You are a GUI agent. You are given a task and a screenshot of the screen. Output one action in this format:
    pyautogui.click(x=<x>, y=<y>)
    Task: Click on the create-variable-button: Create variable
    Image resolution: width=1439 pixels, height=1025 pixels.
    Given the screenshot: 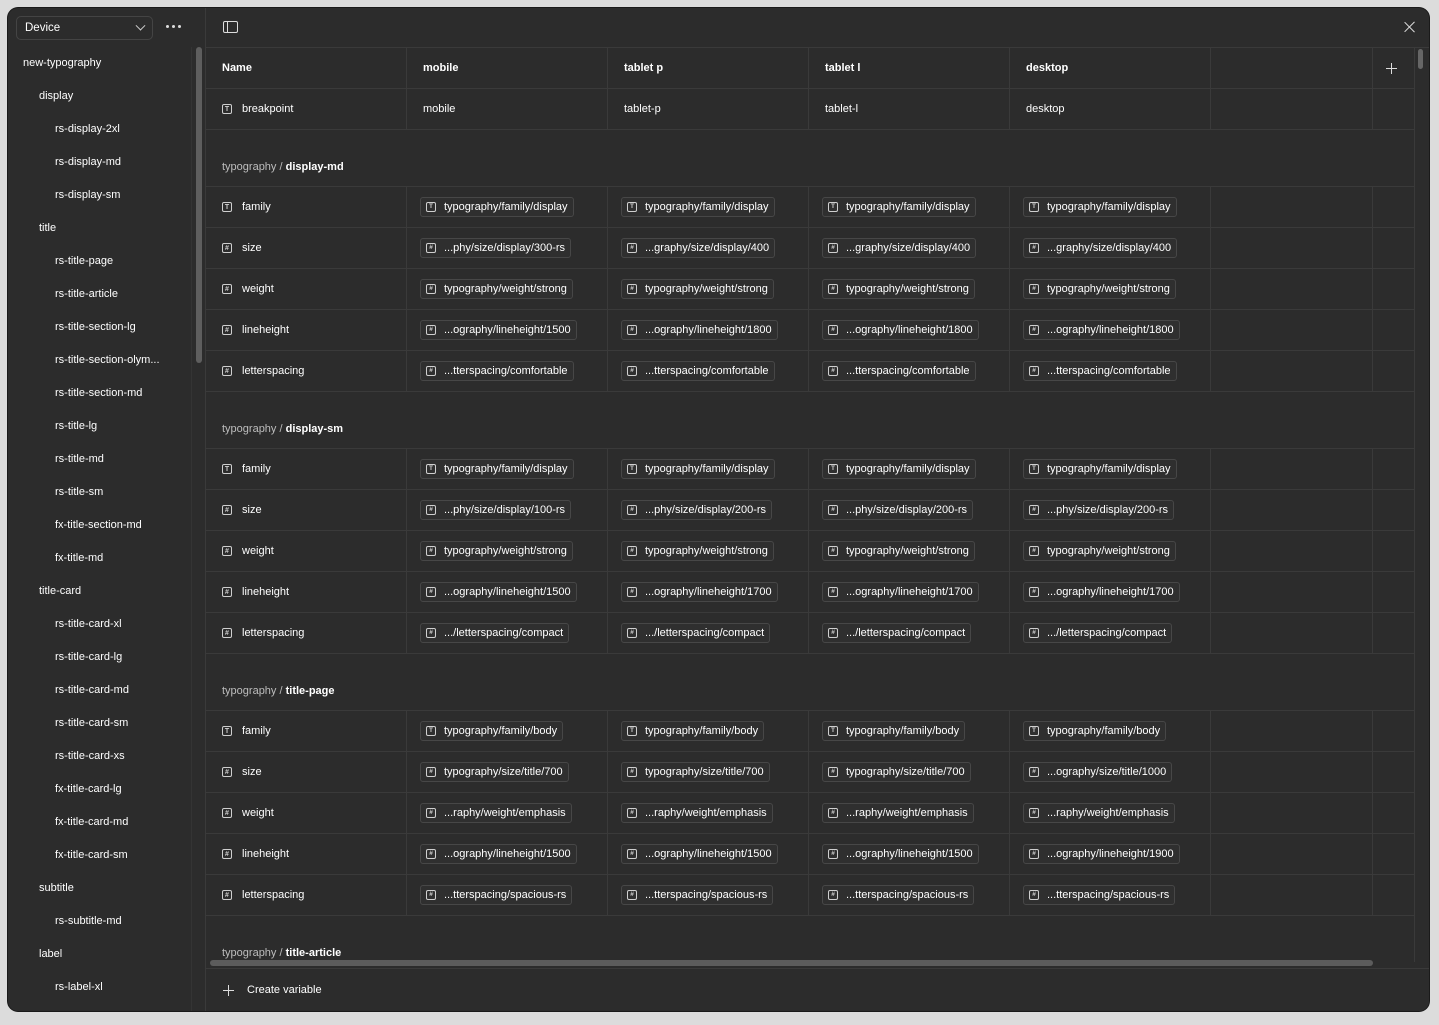 What is the action you would take?
    pyautogui.click(x=817, y=989)
    